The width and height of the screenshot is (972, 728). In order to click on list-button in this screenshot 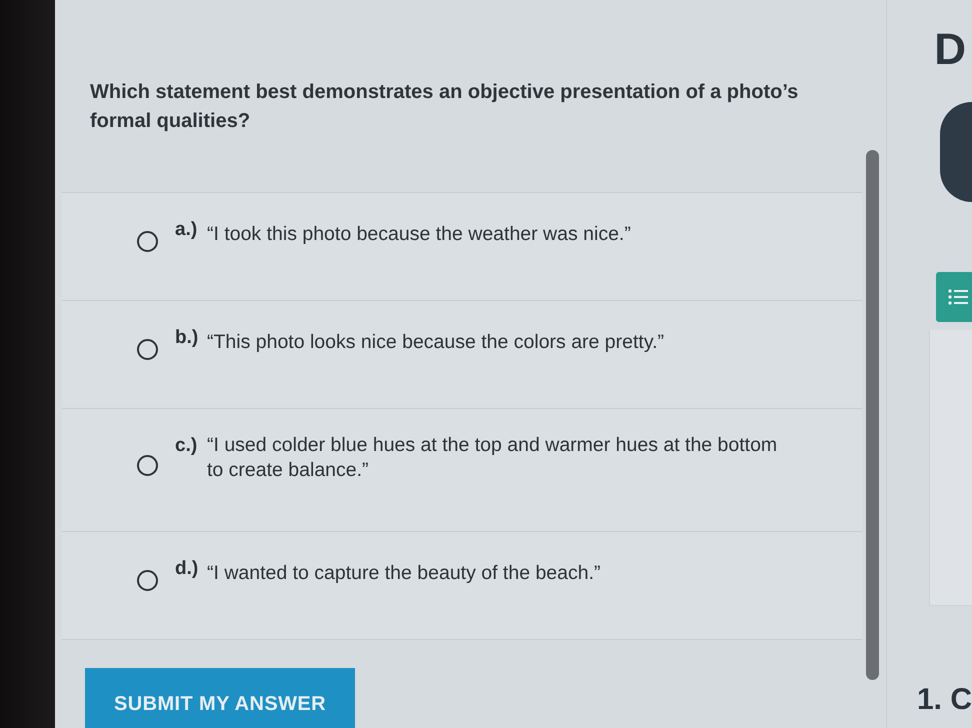, I will do `click(954, 297)`.